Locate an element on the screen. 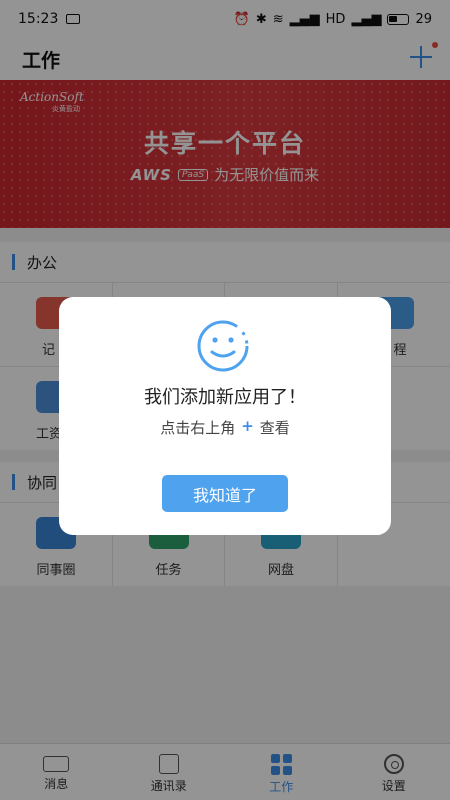  got-it-button: 我知道了 is located at coordinates (225, 493).